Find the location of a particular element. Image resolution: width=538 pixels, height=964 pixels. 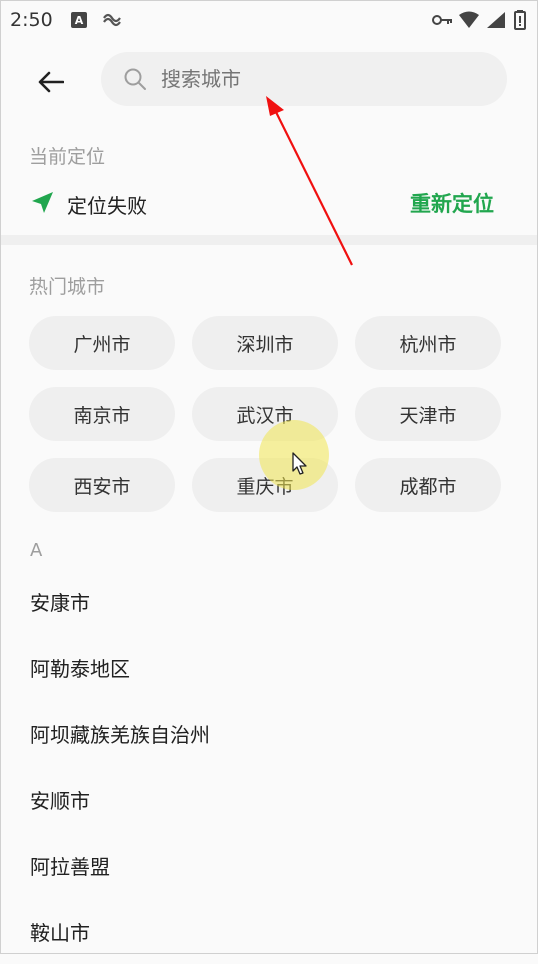

hot-city-chip: 武汉市 is located at coordinates (265, 414).